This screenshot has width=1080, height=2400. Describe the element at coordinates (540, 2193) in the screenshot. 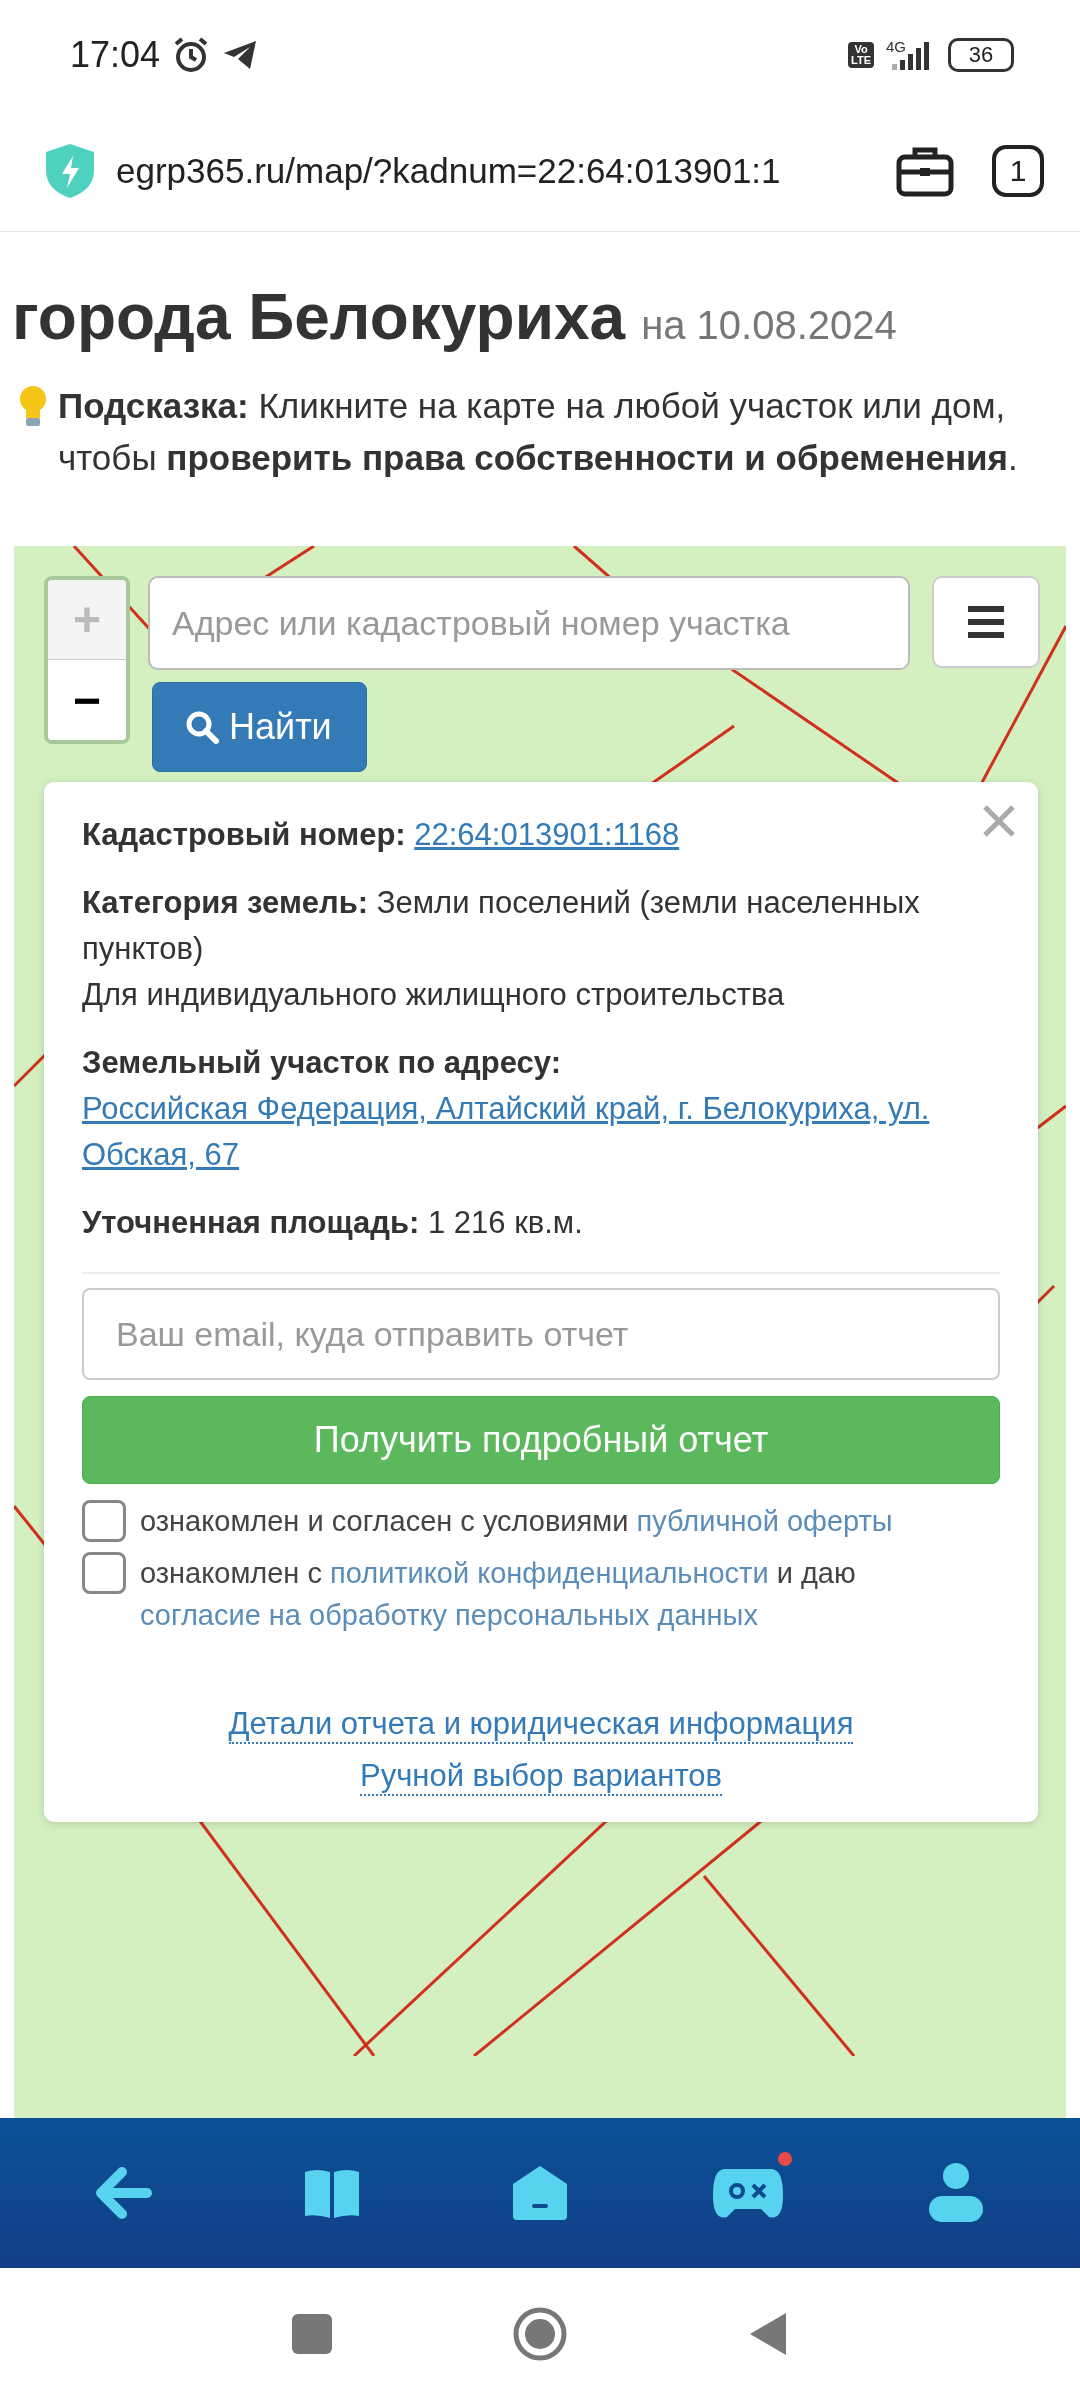

I see `home-icon` at that location.